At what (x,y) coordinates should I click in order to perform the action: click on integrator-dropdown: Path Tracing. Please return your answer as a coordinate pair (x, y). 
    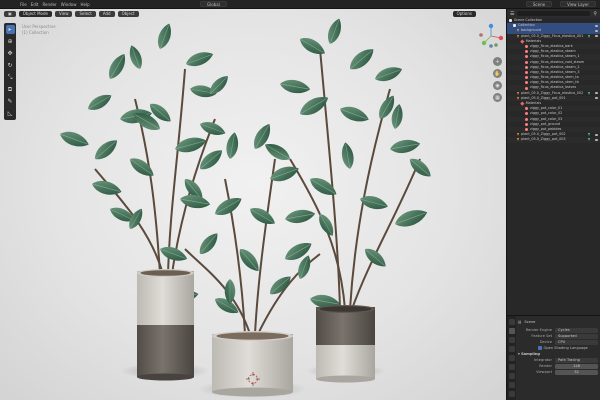
    Looking at the image, I should click on (576, 360).